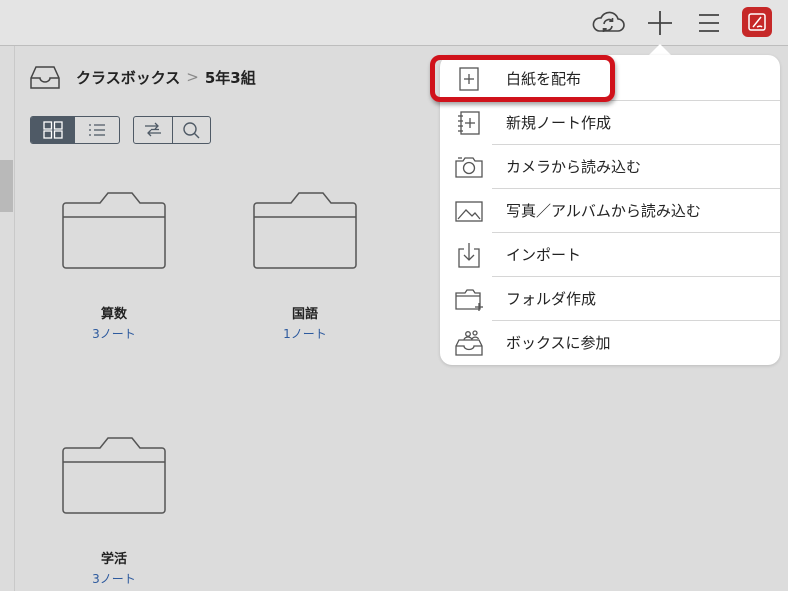 The width and height of the screenshot is (800, 602). I want to click on import-icon, so click(469, 255).